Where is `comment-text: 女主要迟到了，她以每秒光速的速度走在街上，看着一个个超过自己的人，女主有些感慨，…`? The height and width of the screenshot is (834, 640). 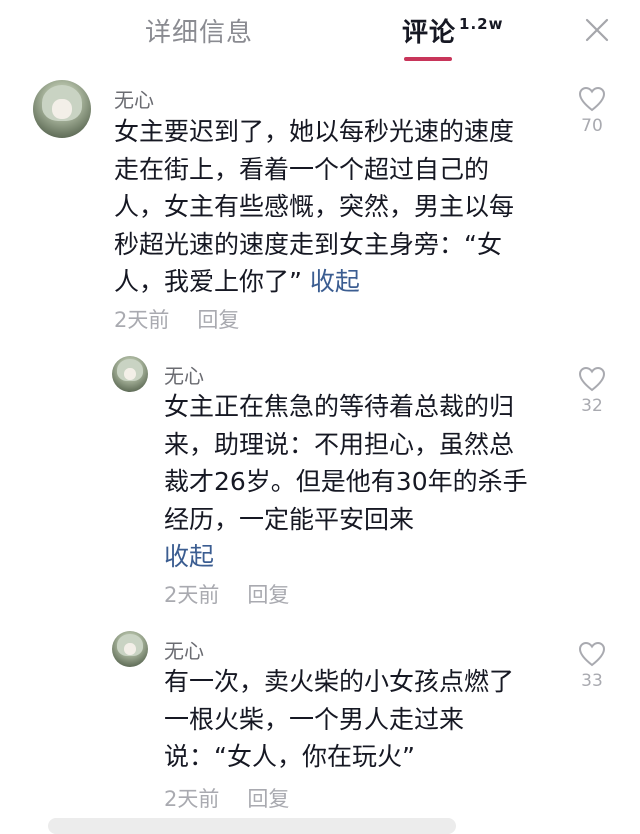
comment-text: 女主要迟到了，她以每秒光速的速度走在街上，看着一个个超过自己的人，女主有些感慨，… is located at coordinates (324, 207).